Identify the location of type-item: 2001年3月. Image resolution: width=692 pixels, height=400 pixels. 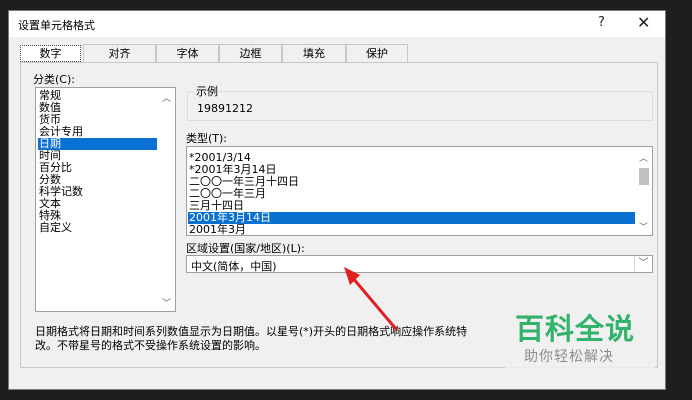
(217, 230).